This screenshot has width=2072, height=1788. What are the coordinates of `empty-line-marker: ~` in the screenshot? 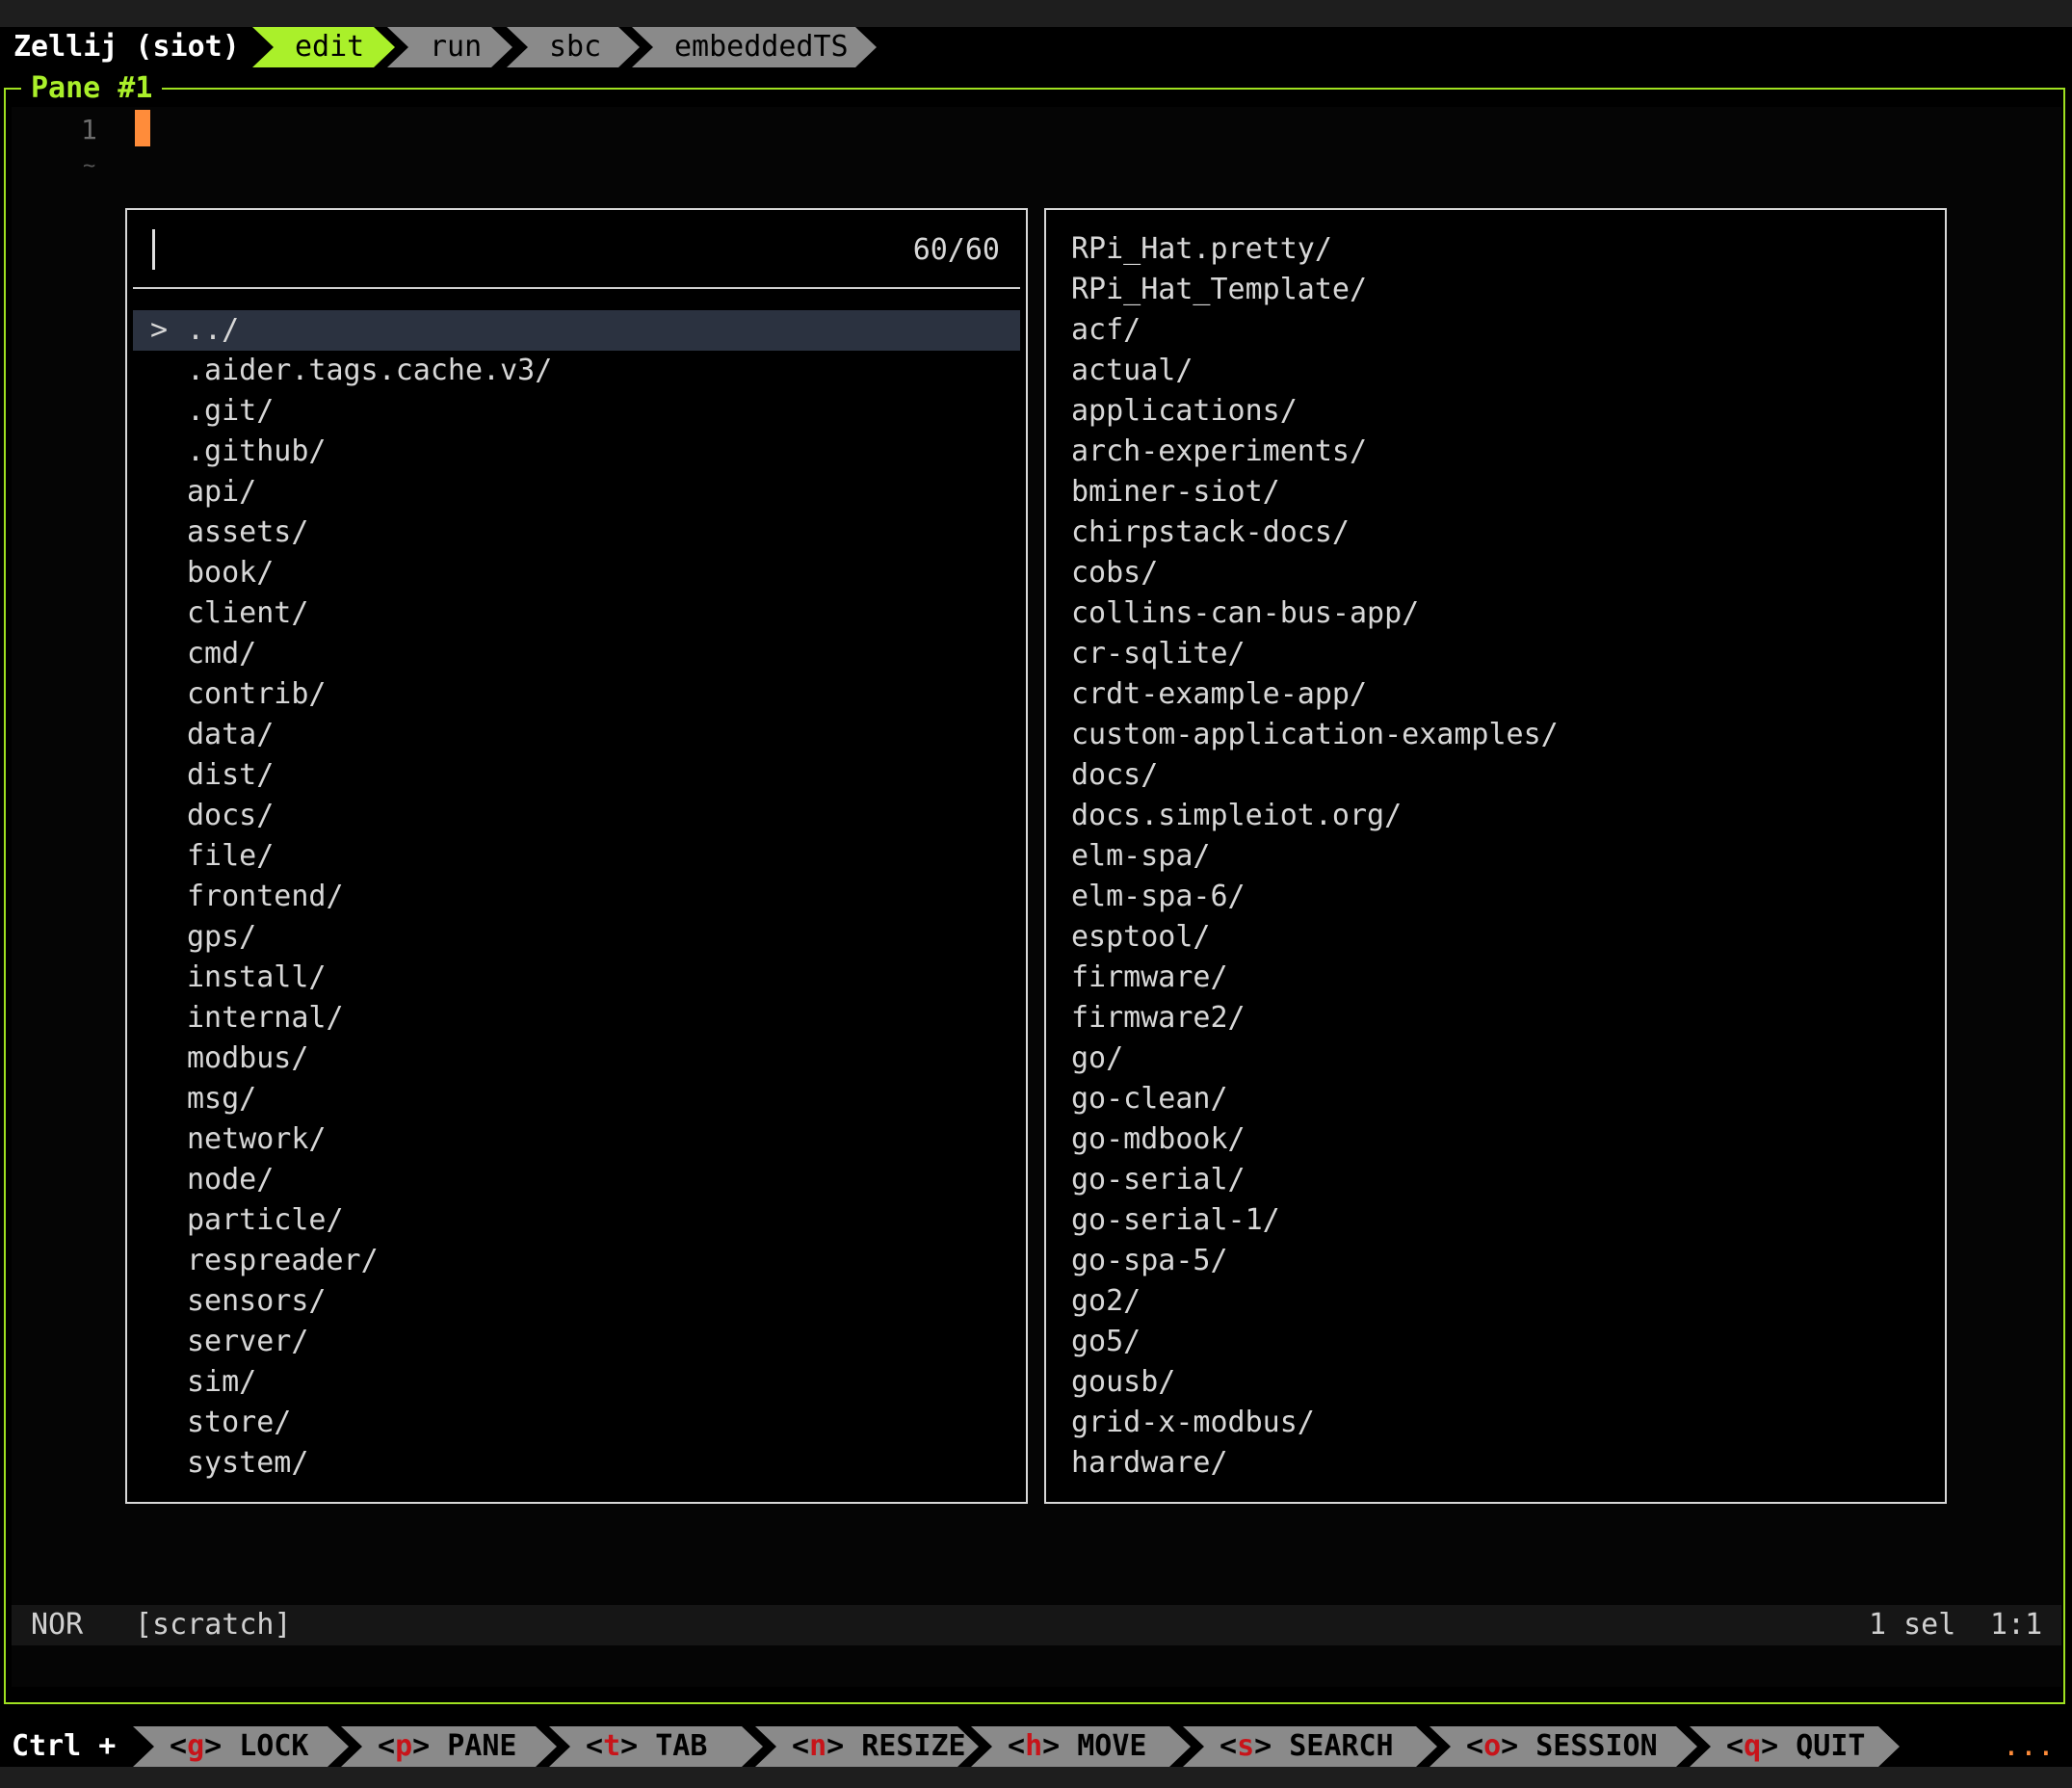 It's located at (90, 166).